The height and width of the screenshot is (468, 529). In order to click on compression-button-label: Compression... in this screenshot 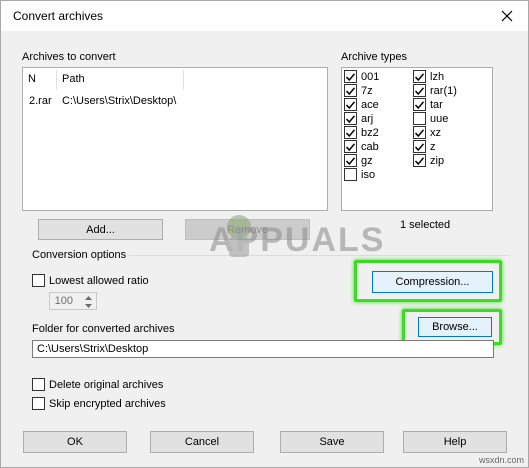, I will do `click(432, 282)`.